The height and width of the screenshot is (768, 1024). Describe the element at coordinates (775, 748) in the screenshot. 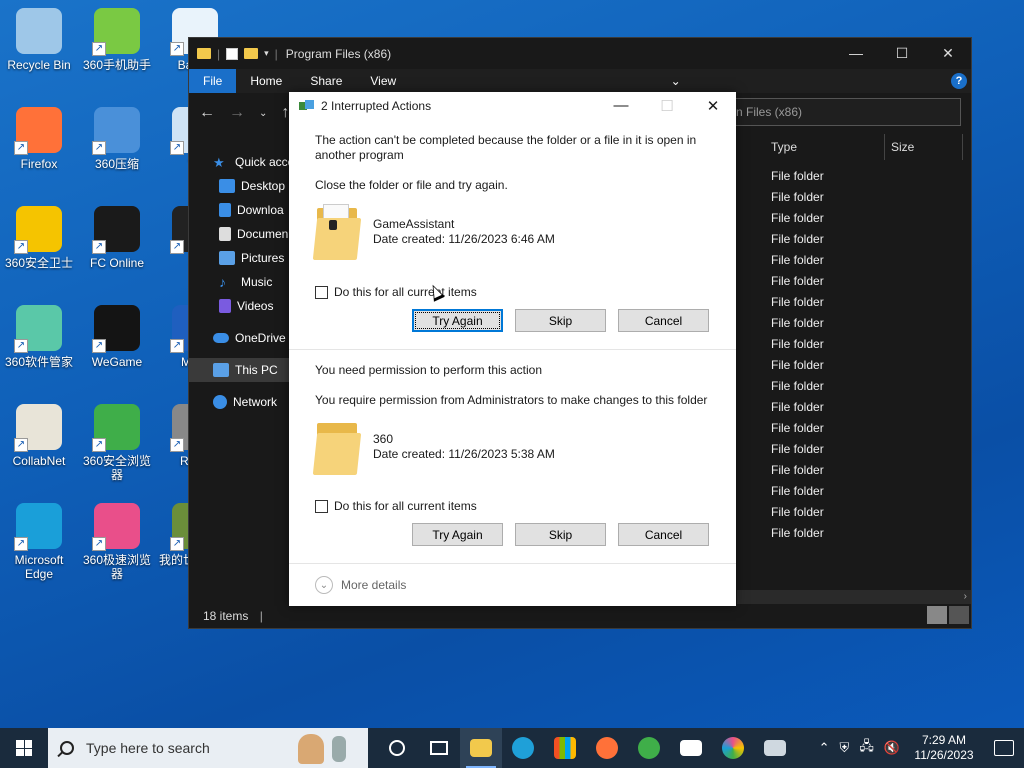

I see `taskbar-app` at that location.